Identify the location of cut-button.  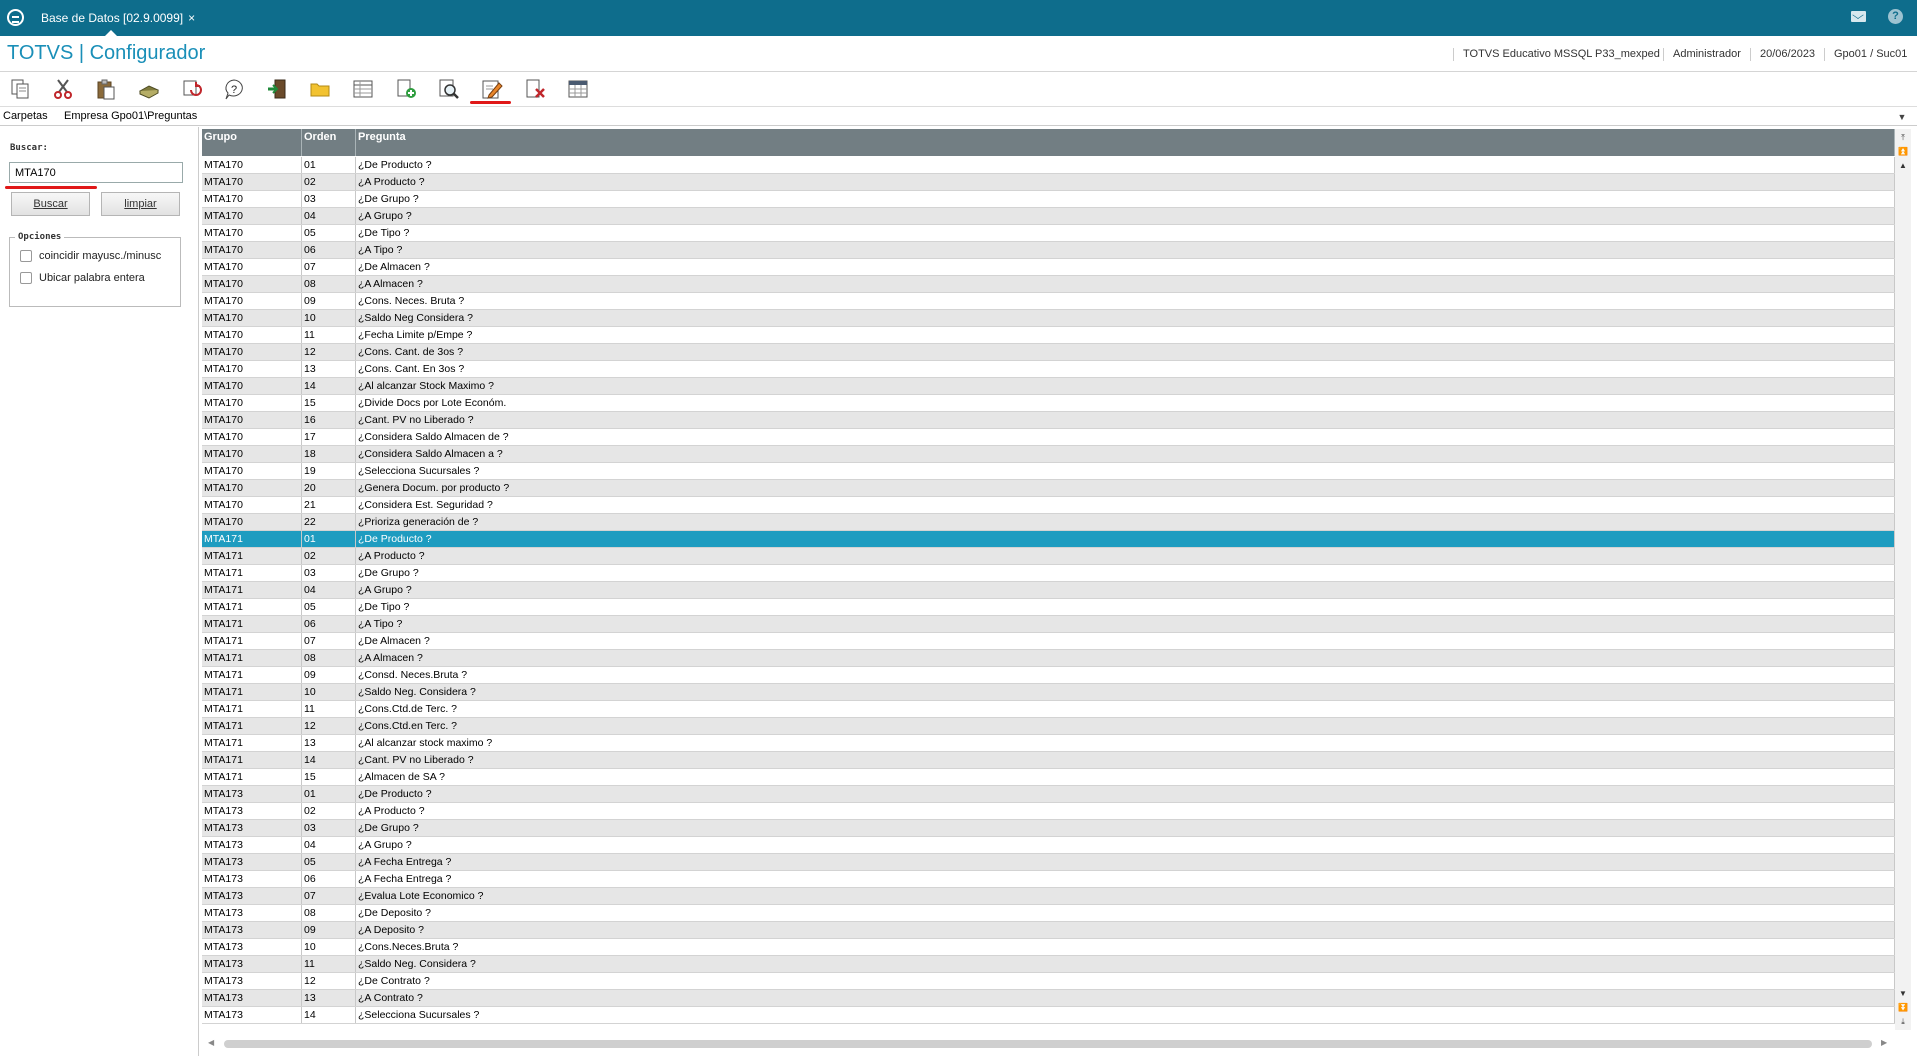
(63, 89).